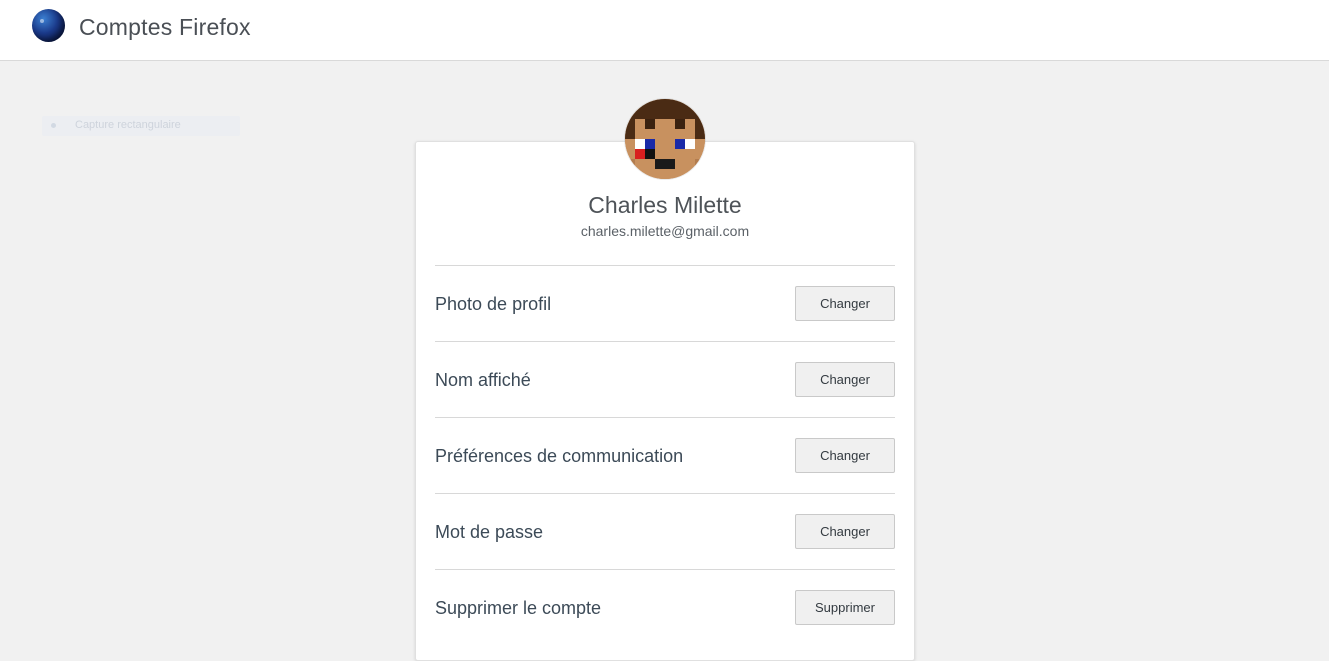 The image size is (1329, 661). I want to click on background-tooltip-ghost: Capture rectangulaire, so click(141, 126).